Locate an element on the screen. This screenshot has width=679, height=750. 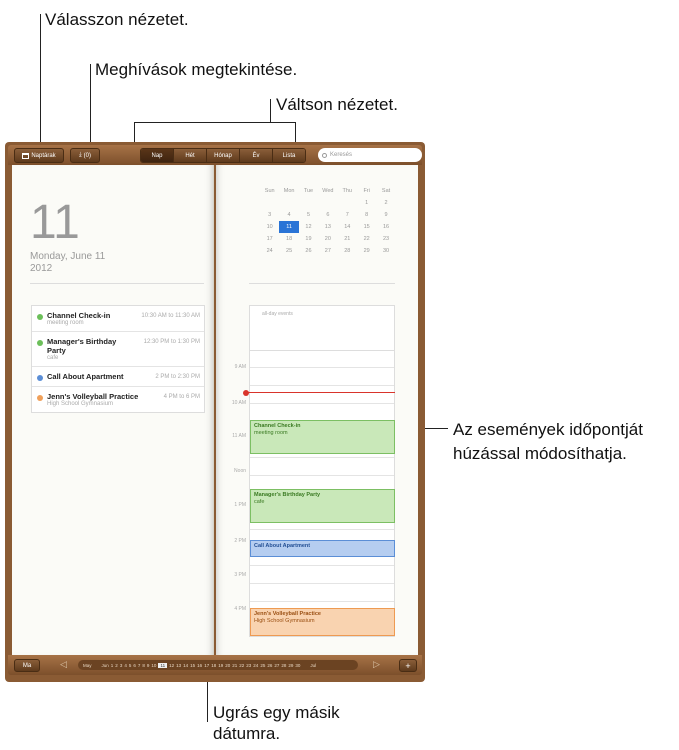
mini-calendar-day: 28 is located at coordinates (347, 251).